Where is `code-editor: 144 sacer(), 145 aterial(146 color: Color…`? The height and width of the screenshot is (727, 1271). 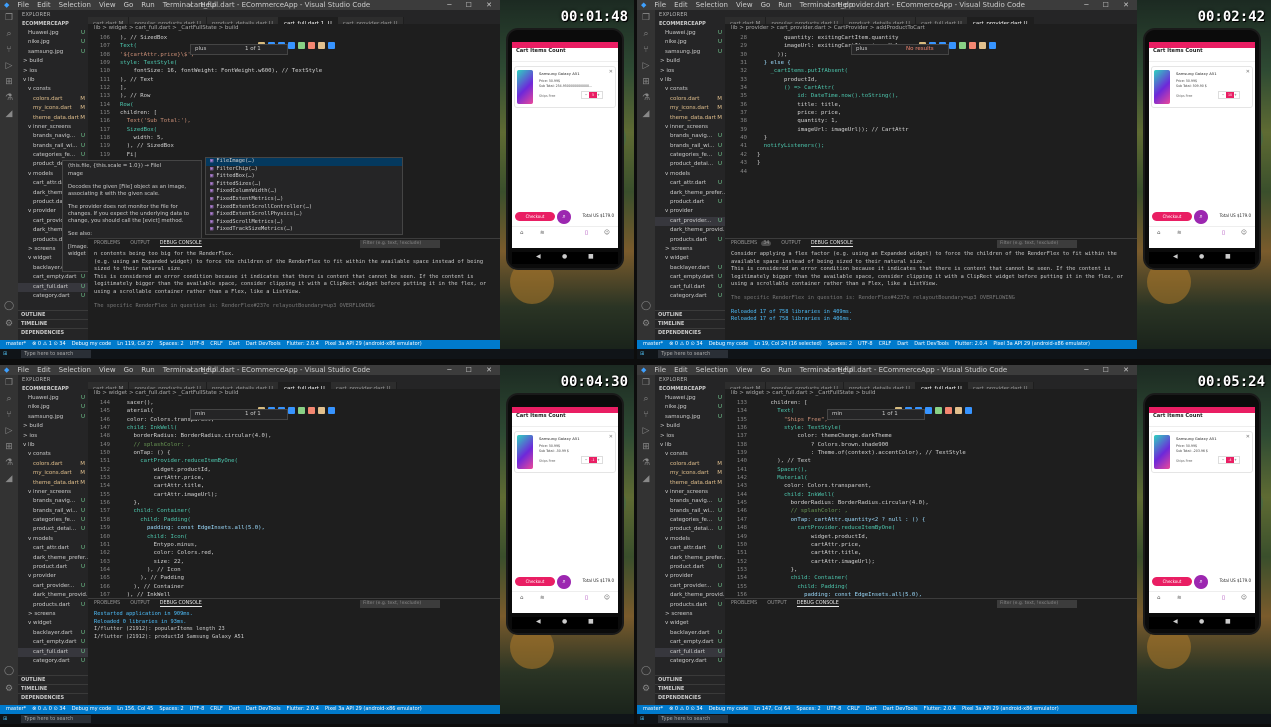 code-editor: 144 sacer(), 145 aterial(146 color: Color… is located at coordinates (294, 499).